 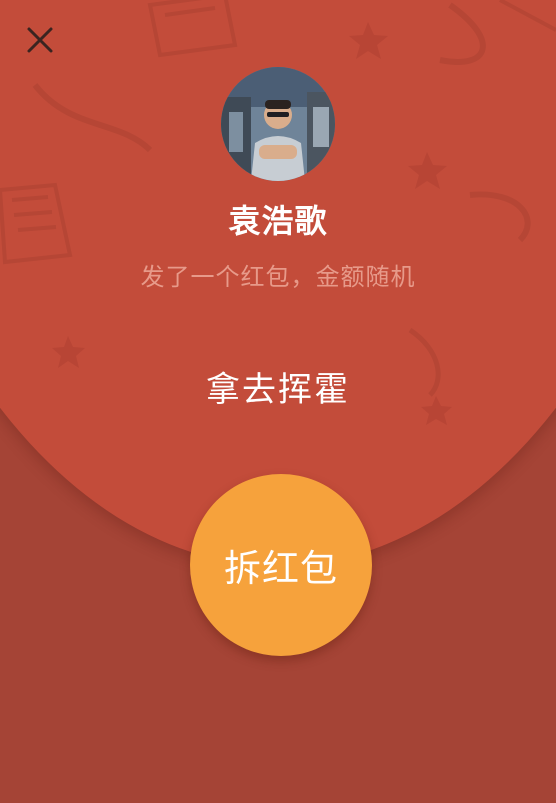 I want to click on sender-name: 袁浩歌, so click(x=278, y=221).